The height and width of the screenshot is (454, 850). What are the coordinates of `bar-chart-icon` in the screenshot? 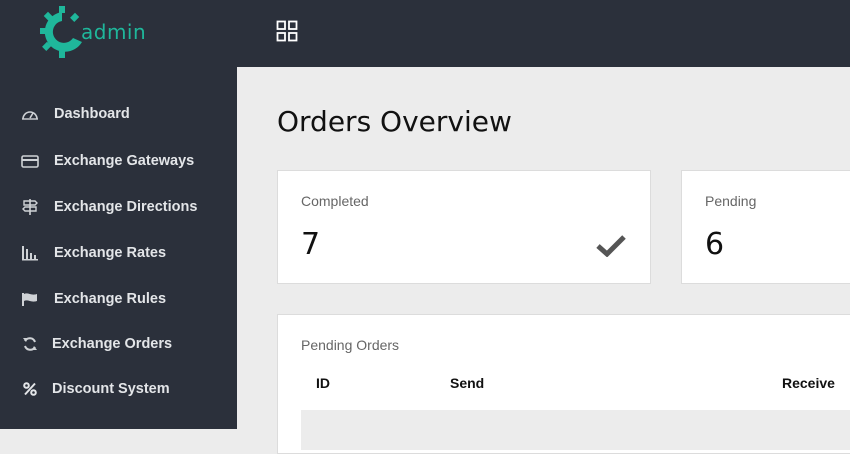 It's located at (30, 253).